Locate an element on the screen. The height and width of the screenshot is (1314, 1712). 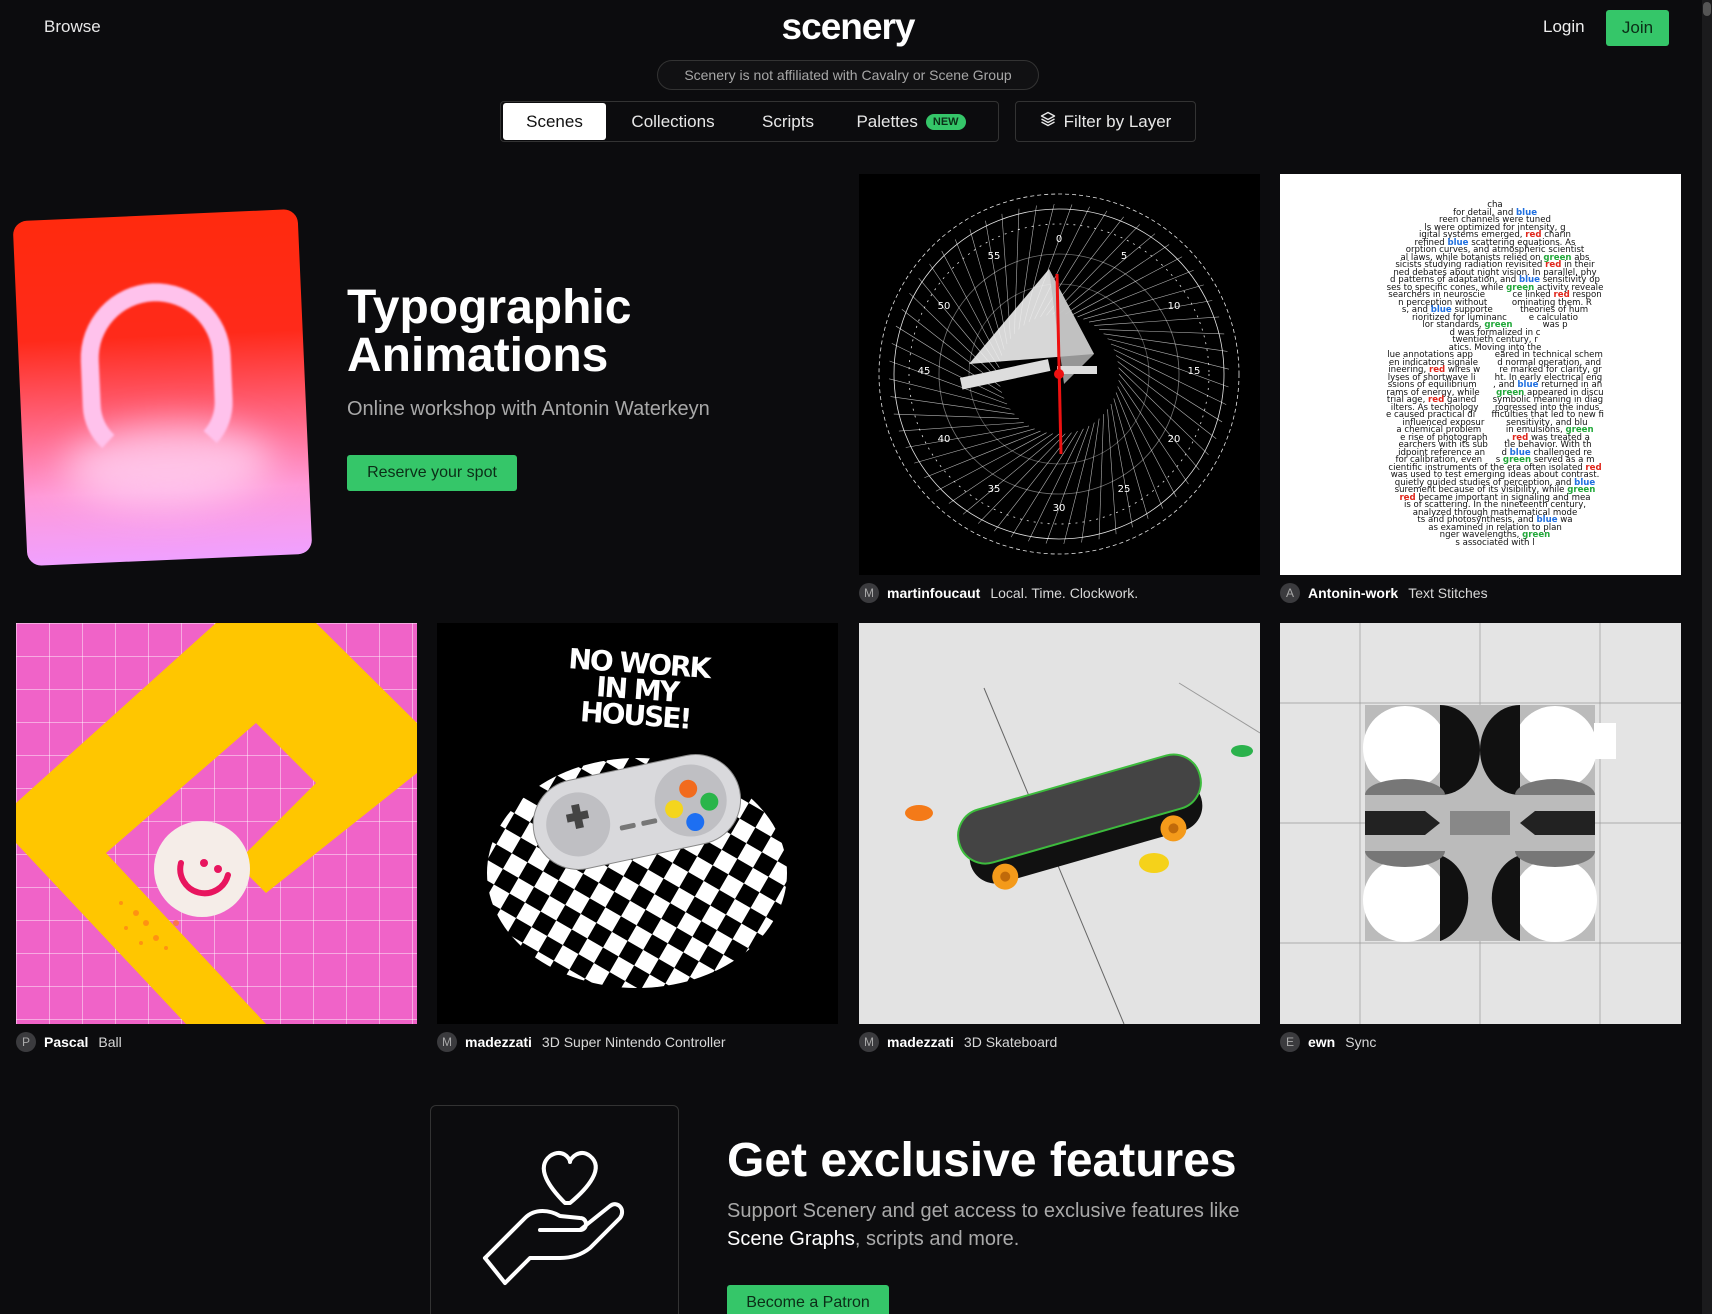
svg-text: 5 is located at coordinates (1124, 256).